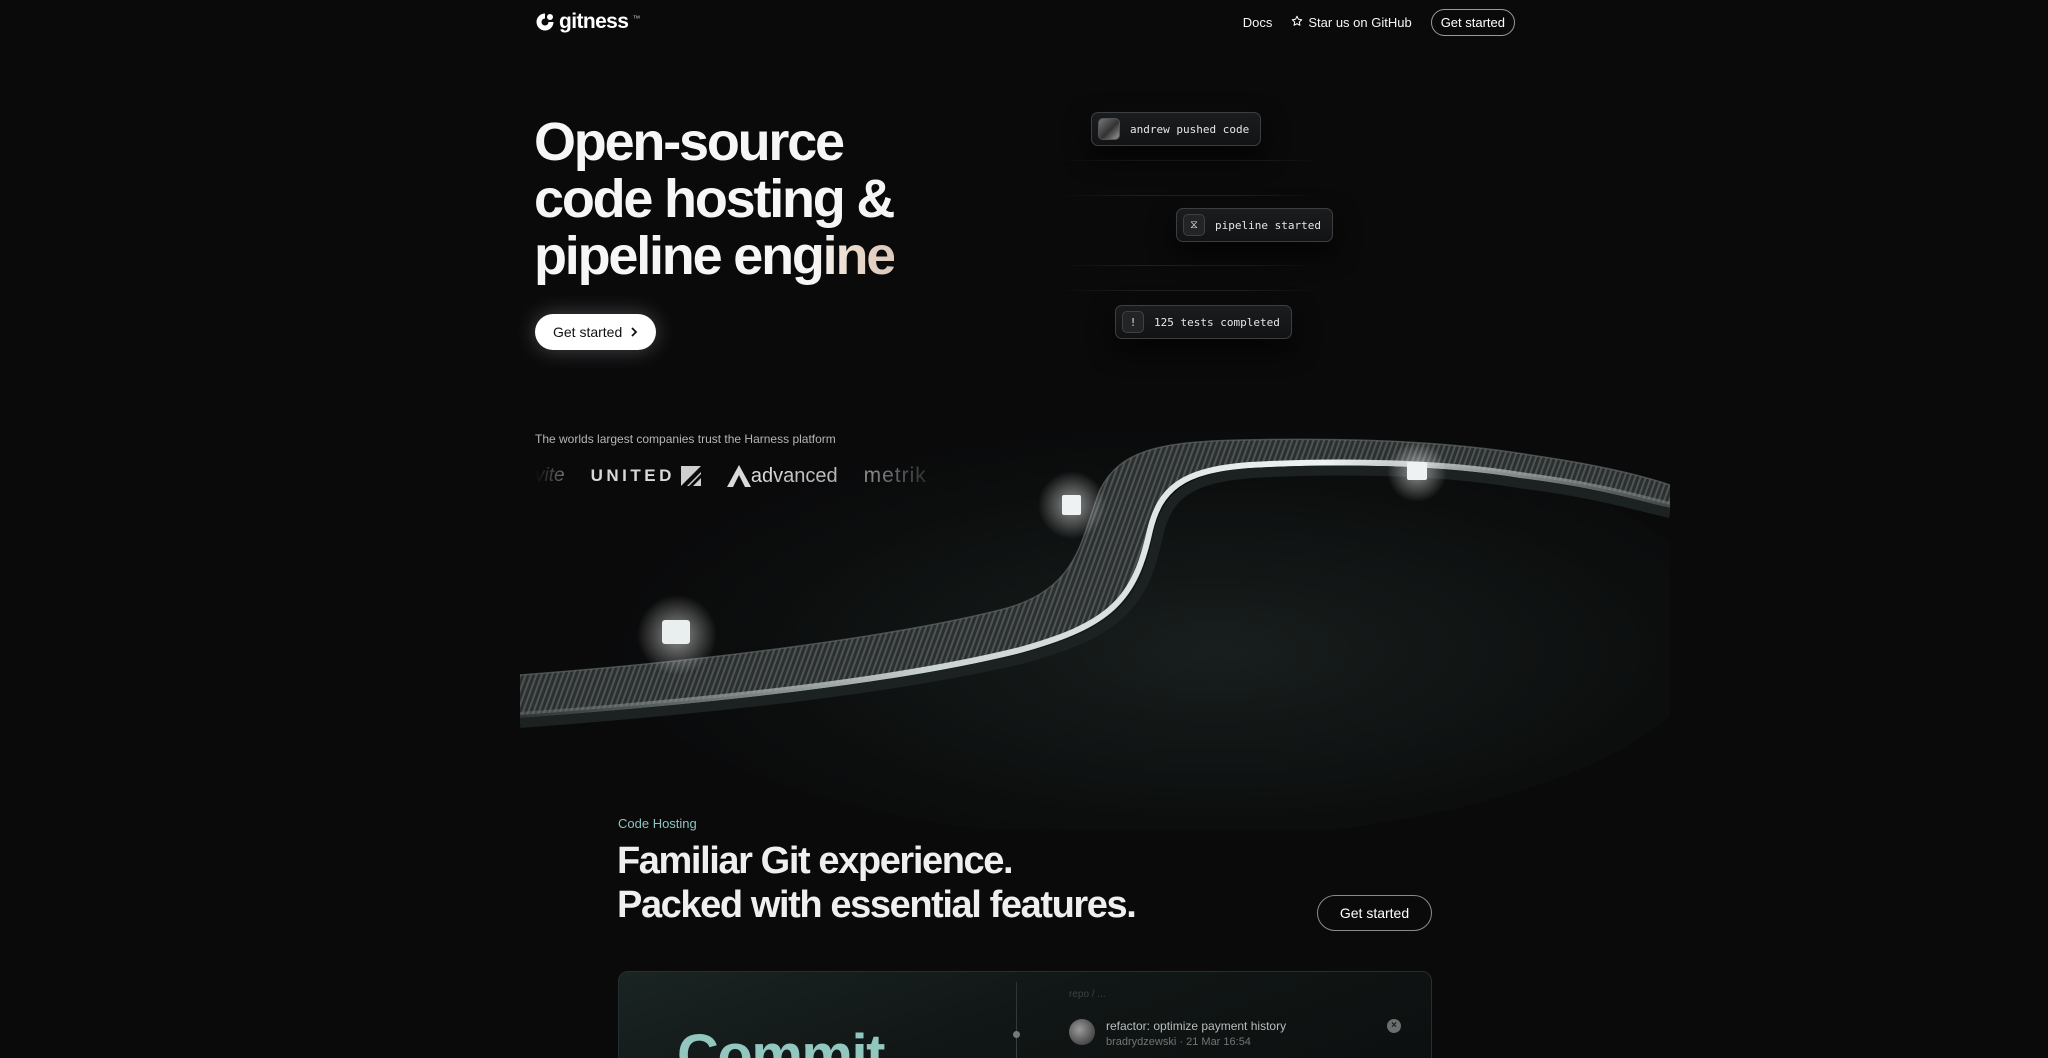  Describe the element at coordinates (1360, 22) in the screenshot. I see `github-link-label: Star us on GitHub` at that location.